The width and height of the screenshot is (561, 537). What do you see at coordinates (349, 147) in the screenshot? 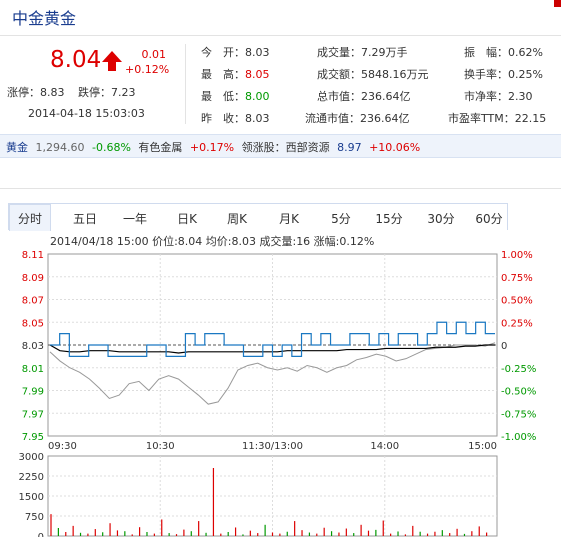
I see `leader-price: 8.97` at bounding box center [349, 147].